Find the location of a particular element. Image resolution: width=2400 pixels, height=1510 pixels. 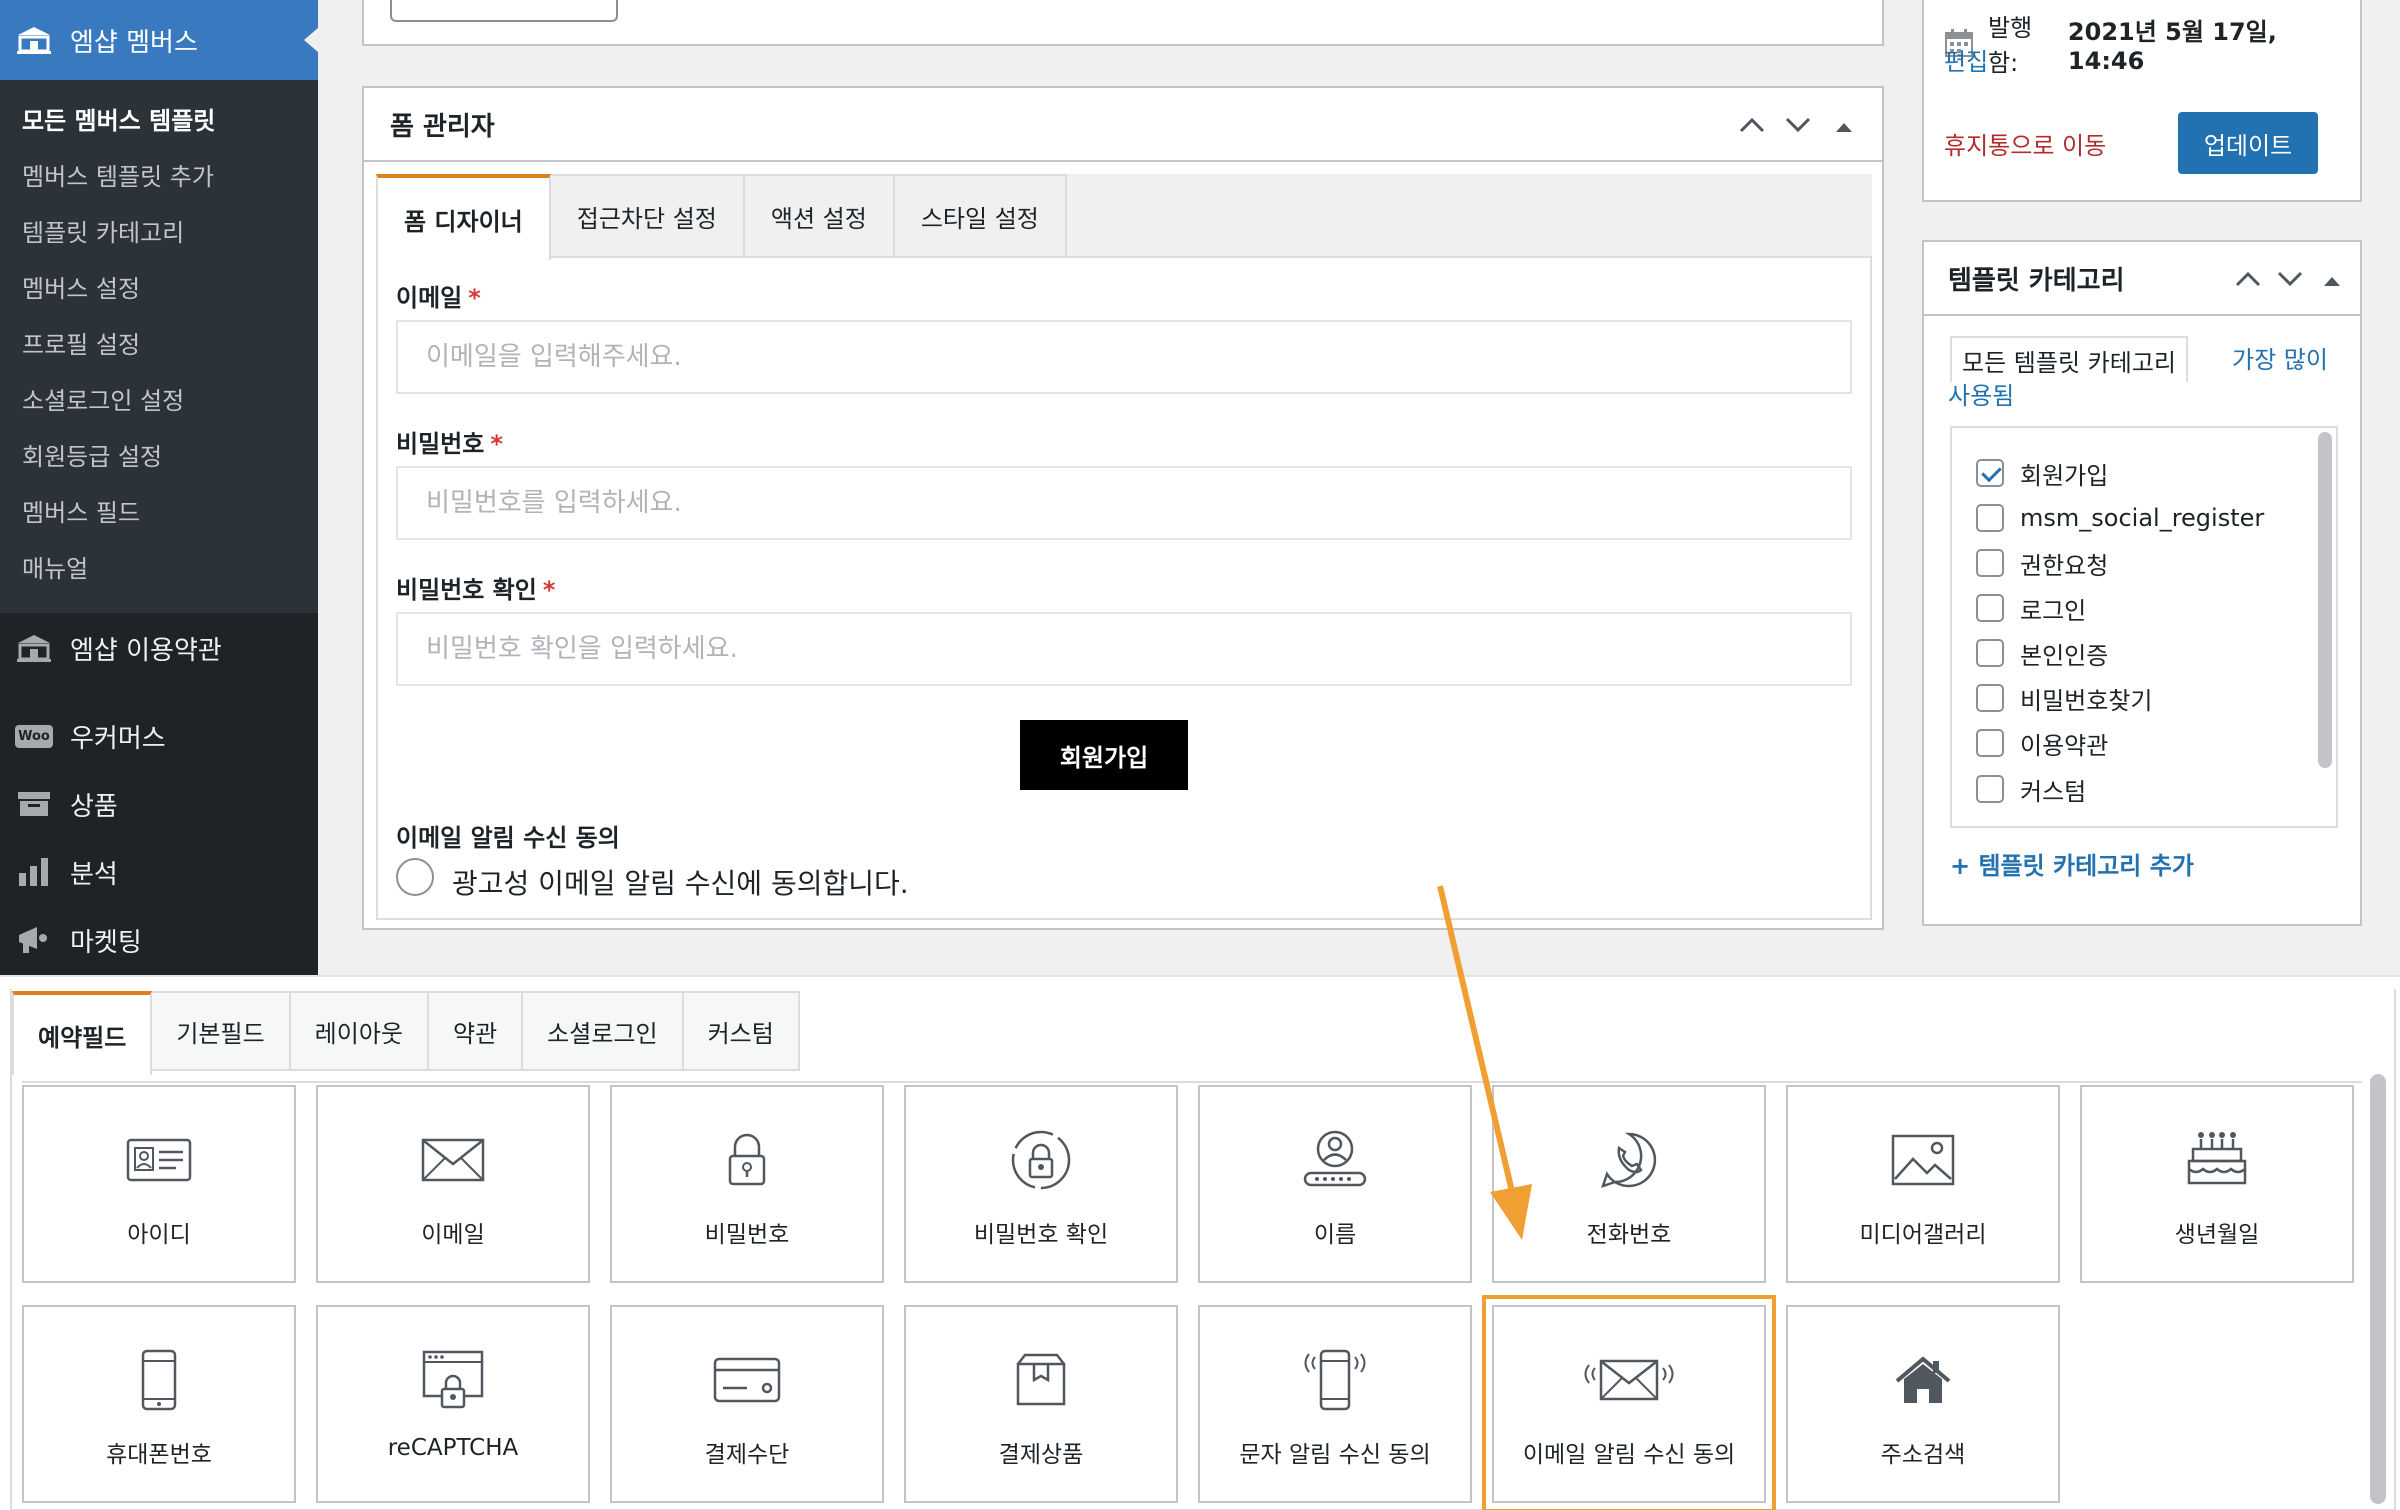

field-tile-mobile: 휴대폰번호 is located at coordinates (159, 1404).